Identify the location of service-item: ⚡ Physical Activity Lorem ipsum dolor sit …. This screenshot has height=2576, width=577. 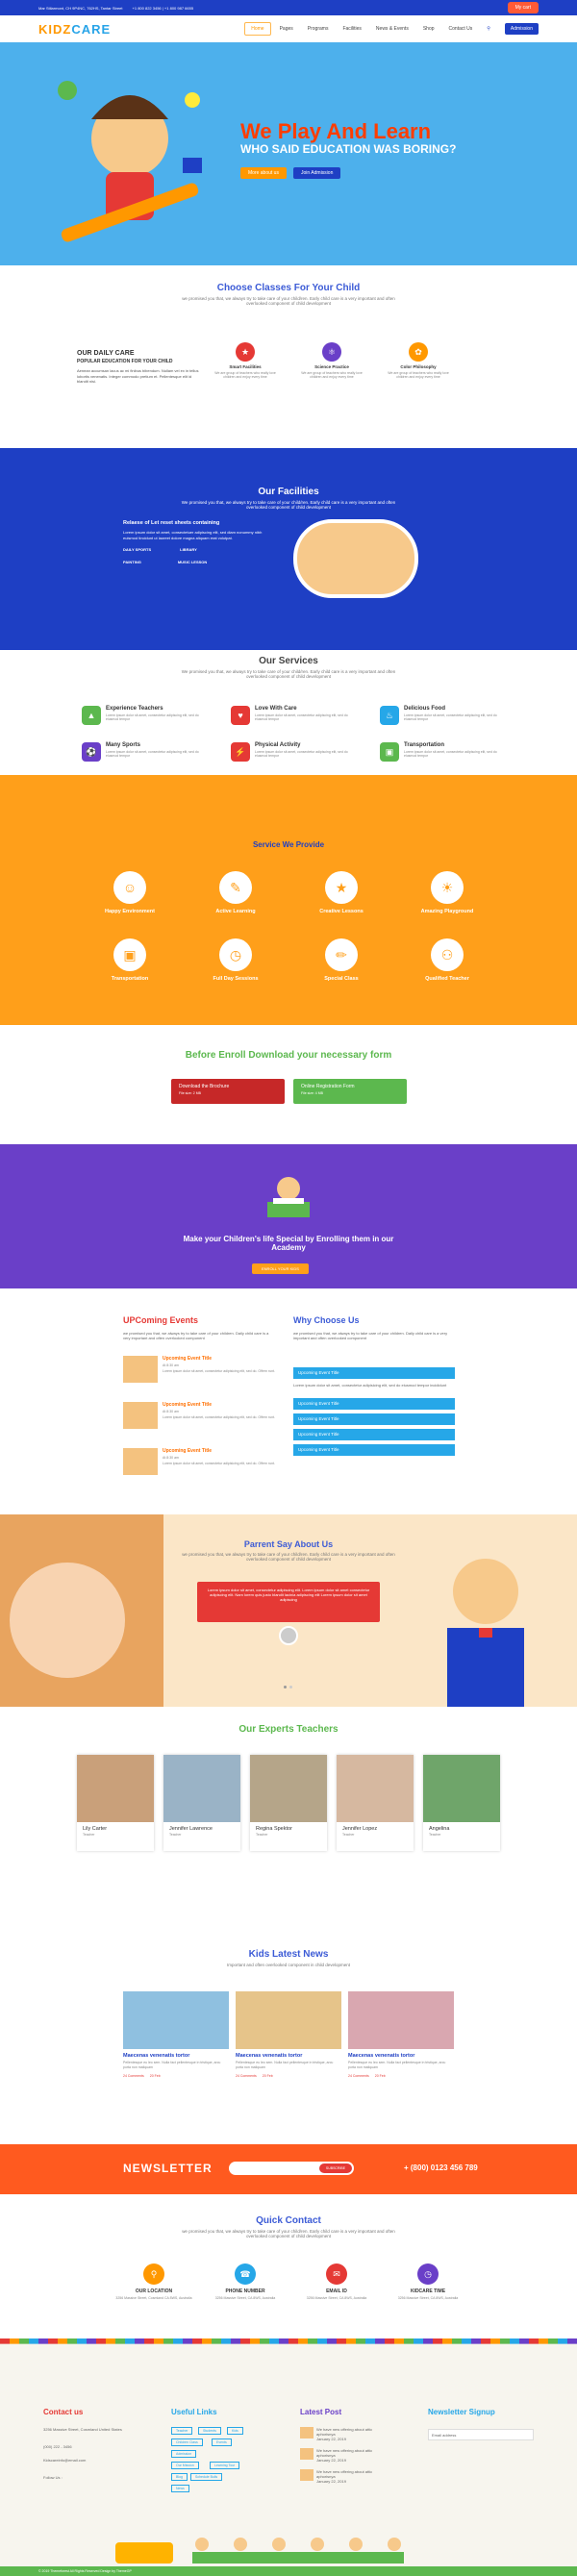
(294, 756).